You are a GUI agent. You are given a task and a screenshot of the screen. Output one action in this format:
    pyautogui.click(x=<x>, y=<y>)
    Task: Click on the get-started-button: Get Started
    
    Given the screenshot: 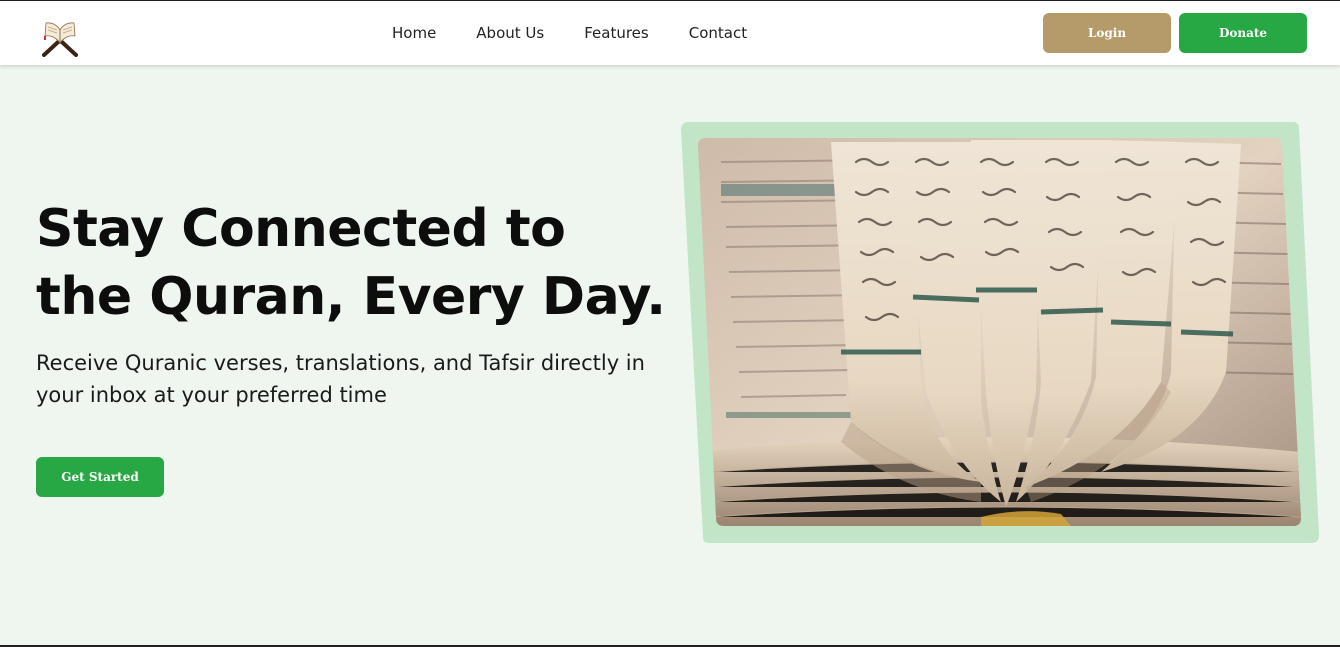 What is the action you would take?
    pyautogui.click(x=100, y=477)
    